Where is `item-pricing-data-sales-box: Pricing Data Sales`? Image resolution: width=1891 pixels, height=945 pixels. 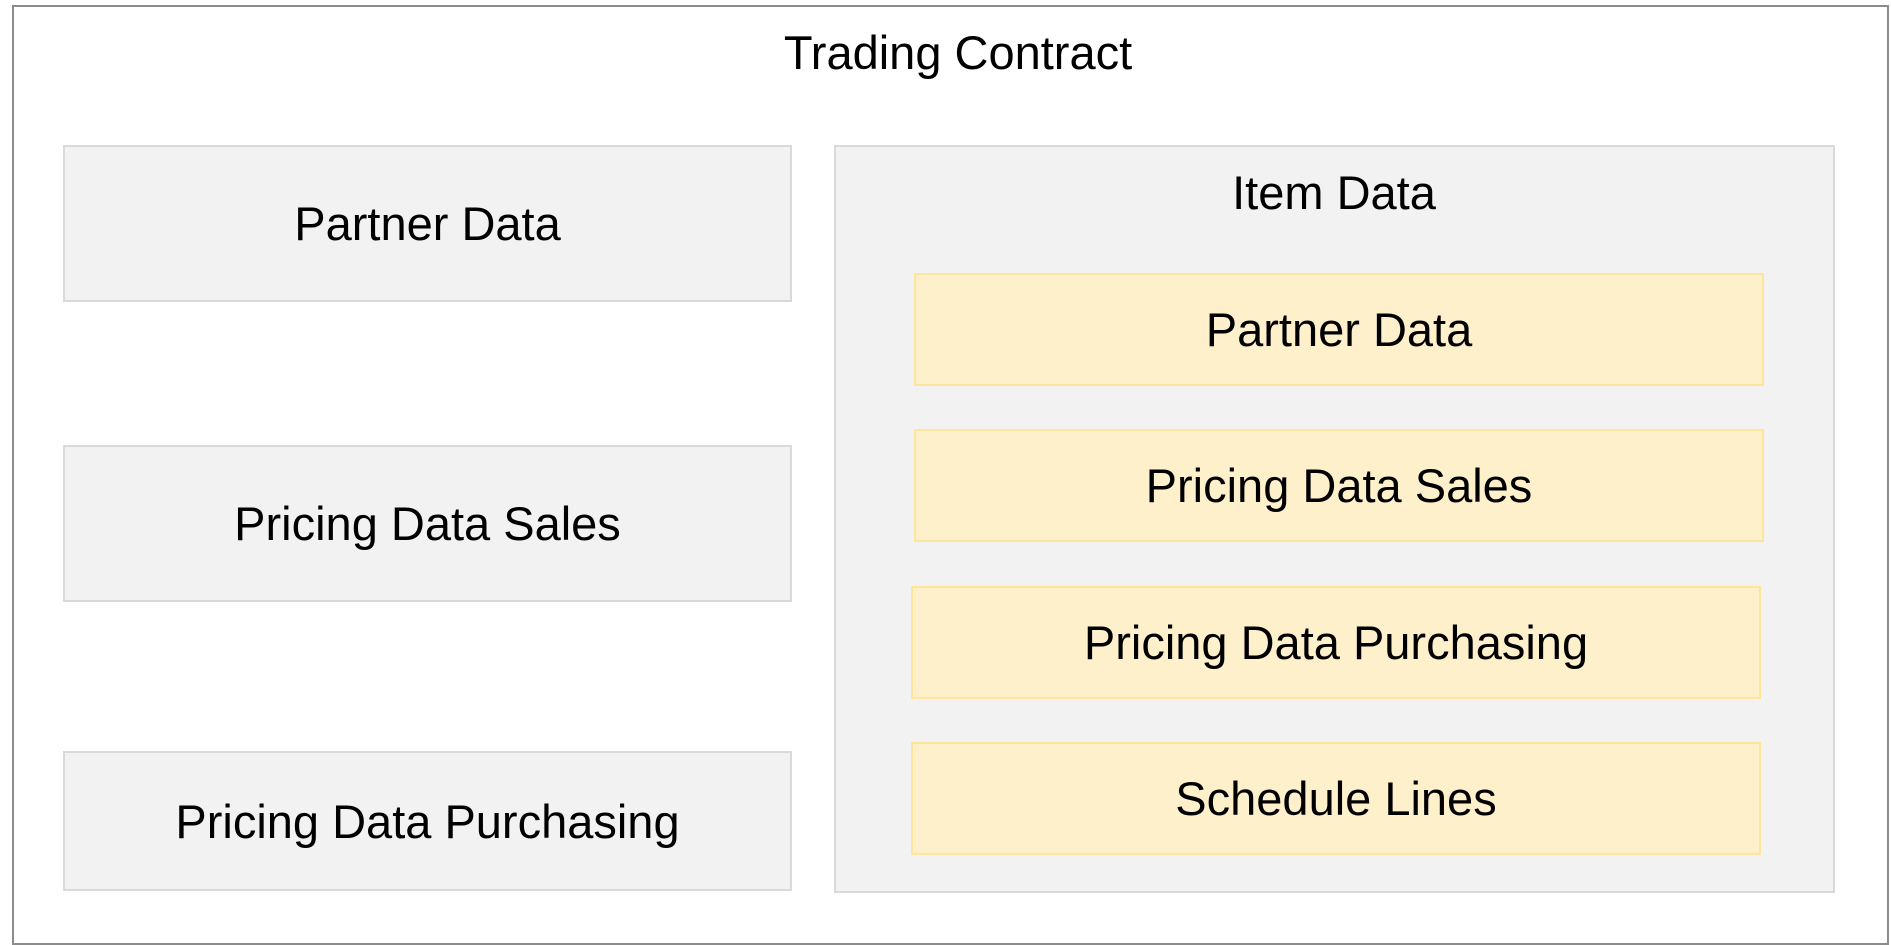 item-pricing-data-sales-box: Pricing Data Sales is located at coordinates (1339, 485).